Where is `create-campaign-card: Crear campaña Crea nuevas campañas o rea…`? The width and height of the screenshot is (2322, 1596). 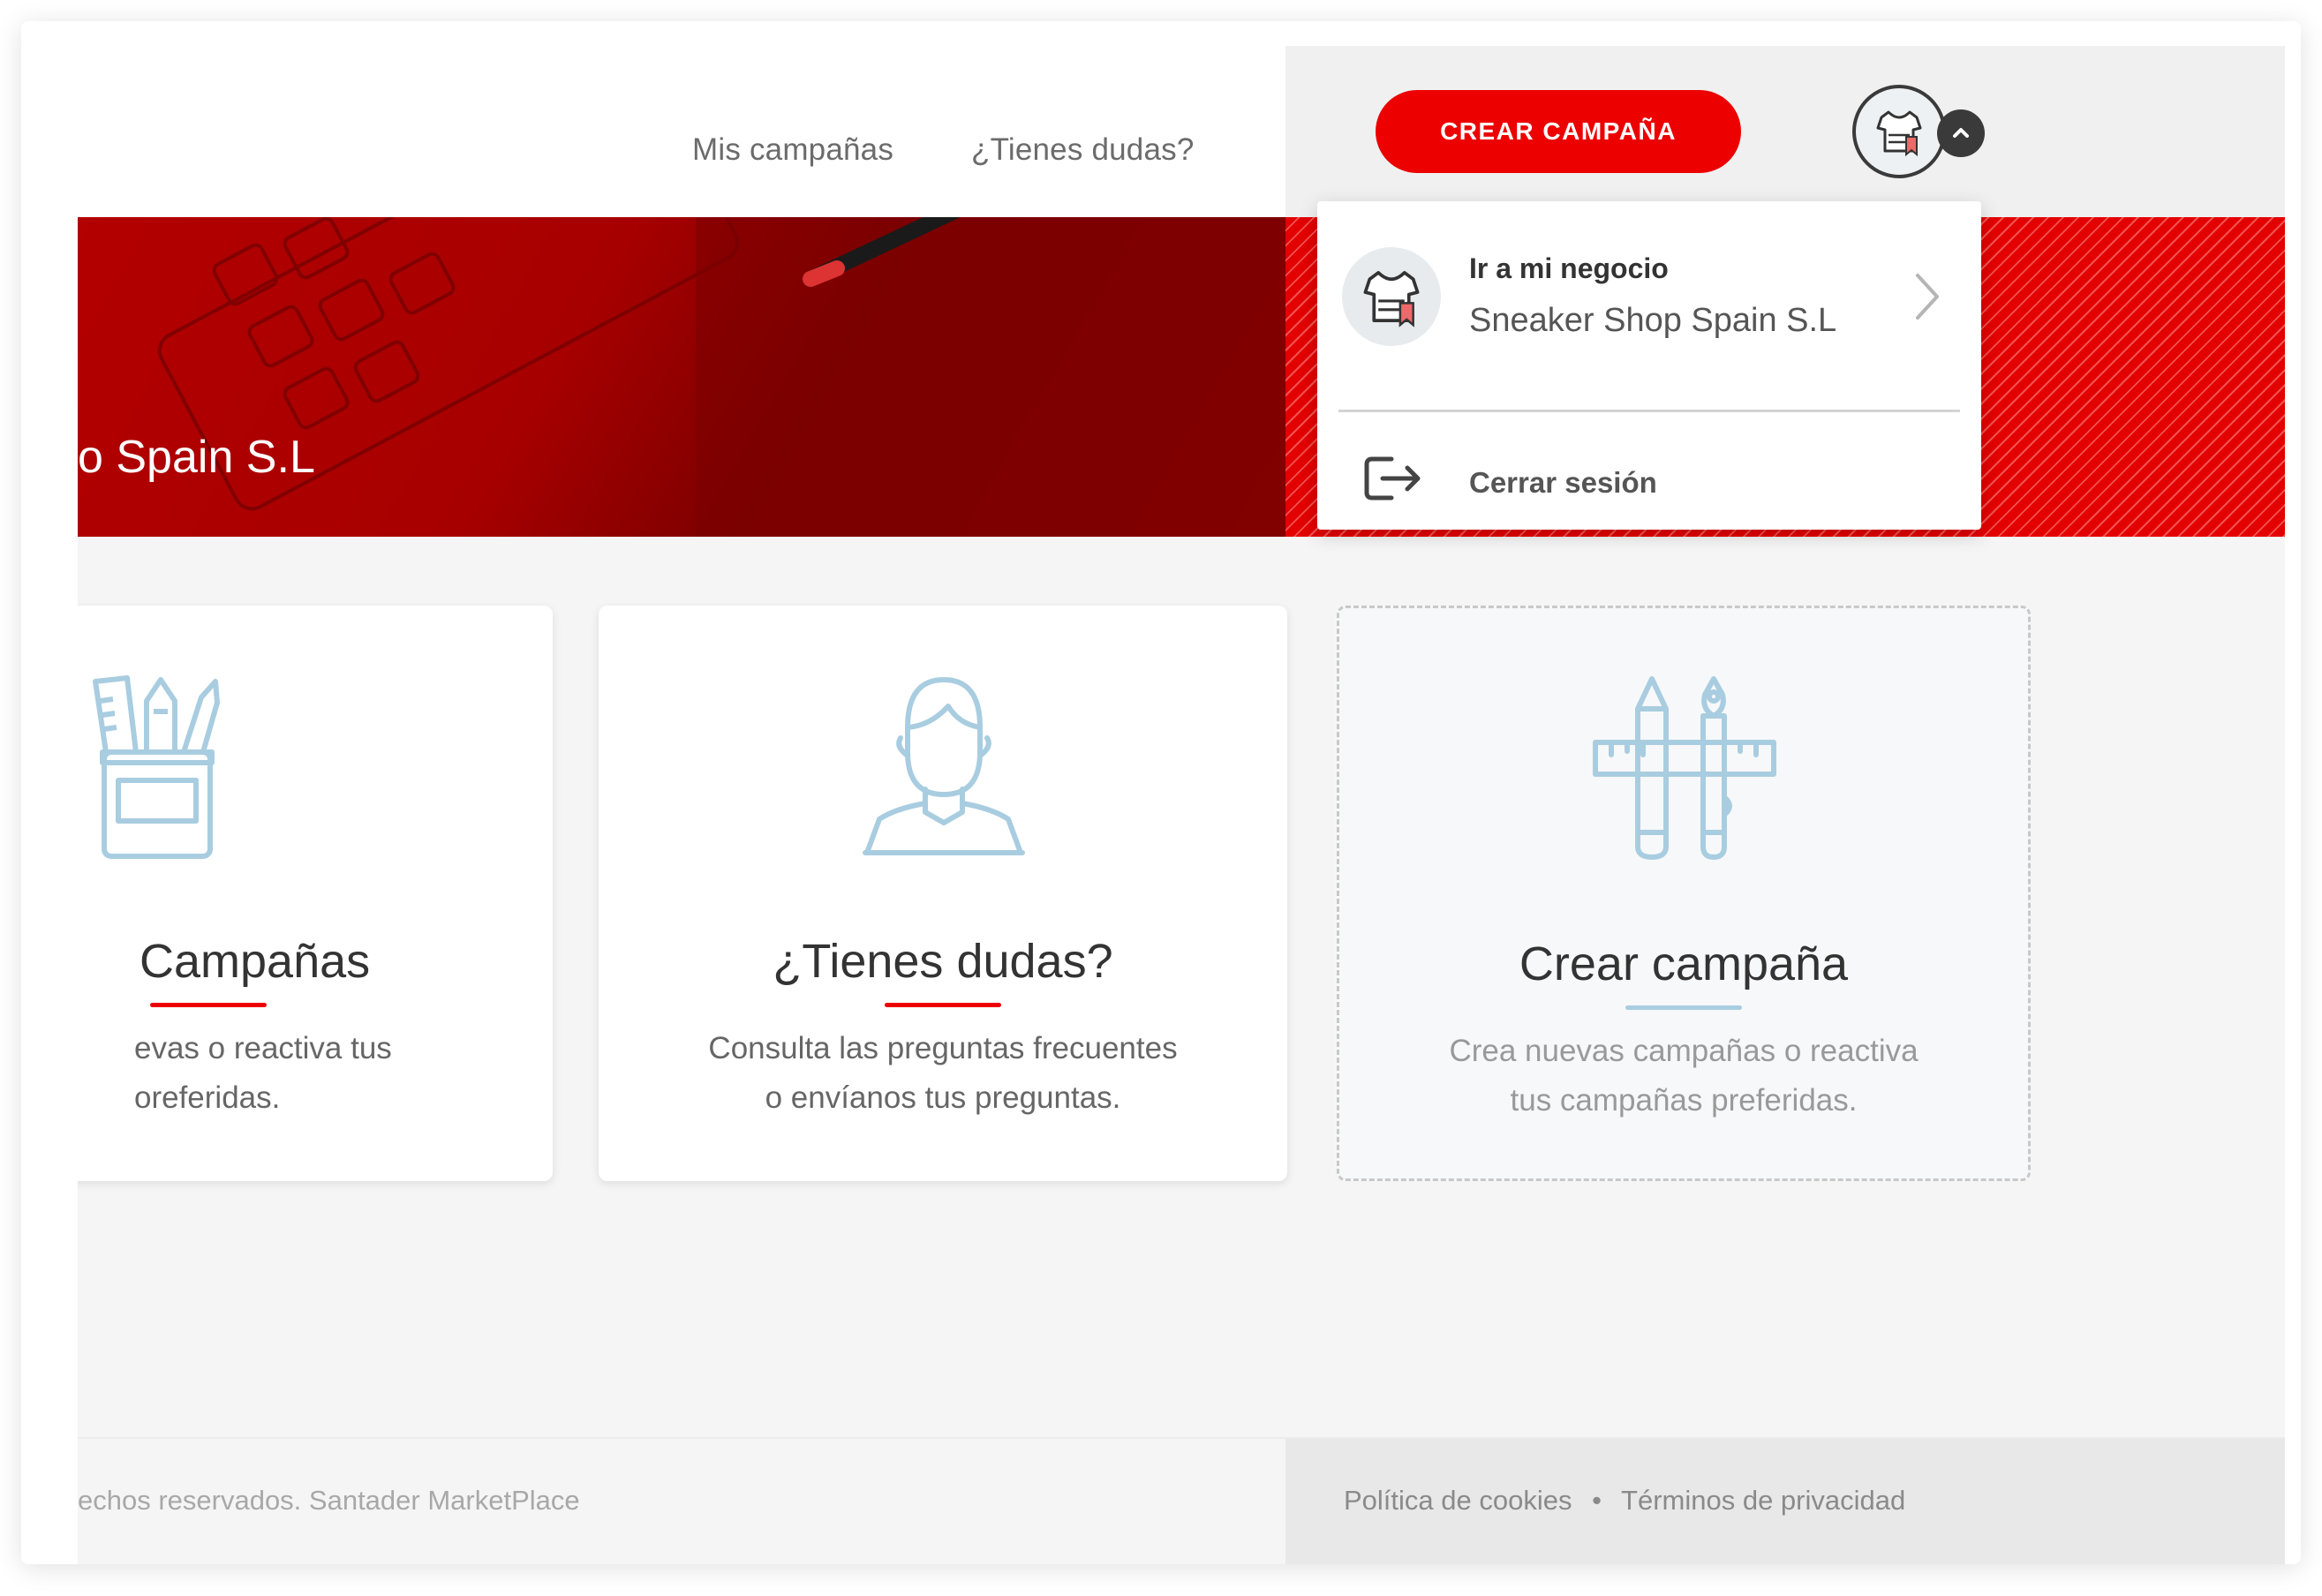 create-campaign-card: Crear campaña Crea nuevas campañas o rea… is located at coordinates (1684, 893).